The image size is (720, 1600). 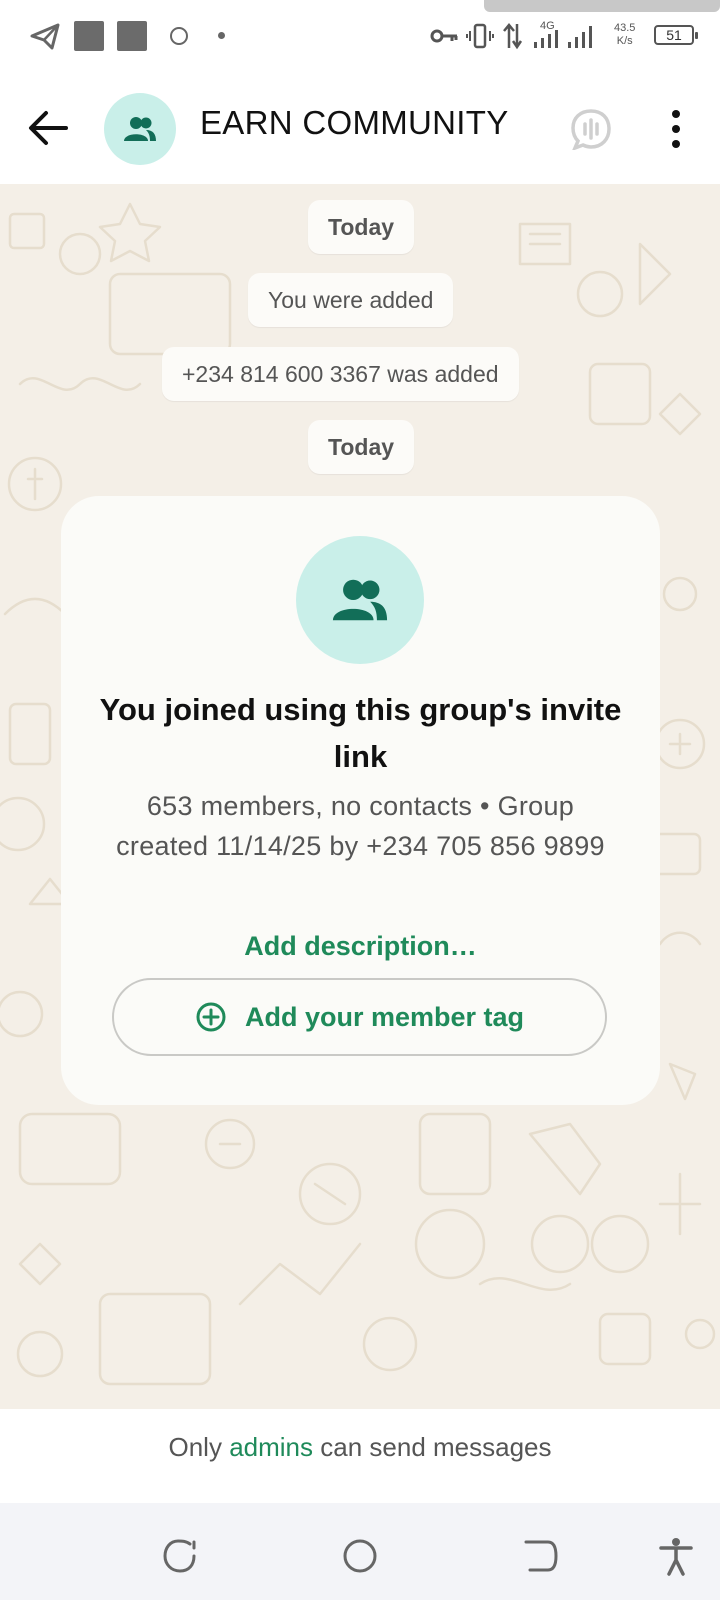 I want to click on voice-chat-icon, so click(x=591, y=129).